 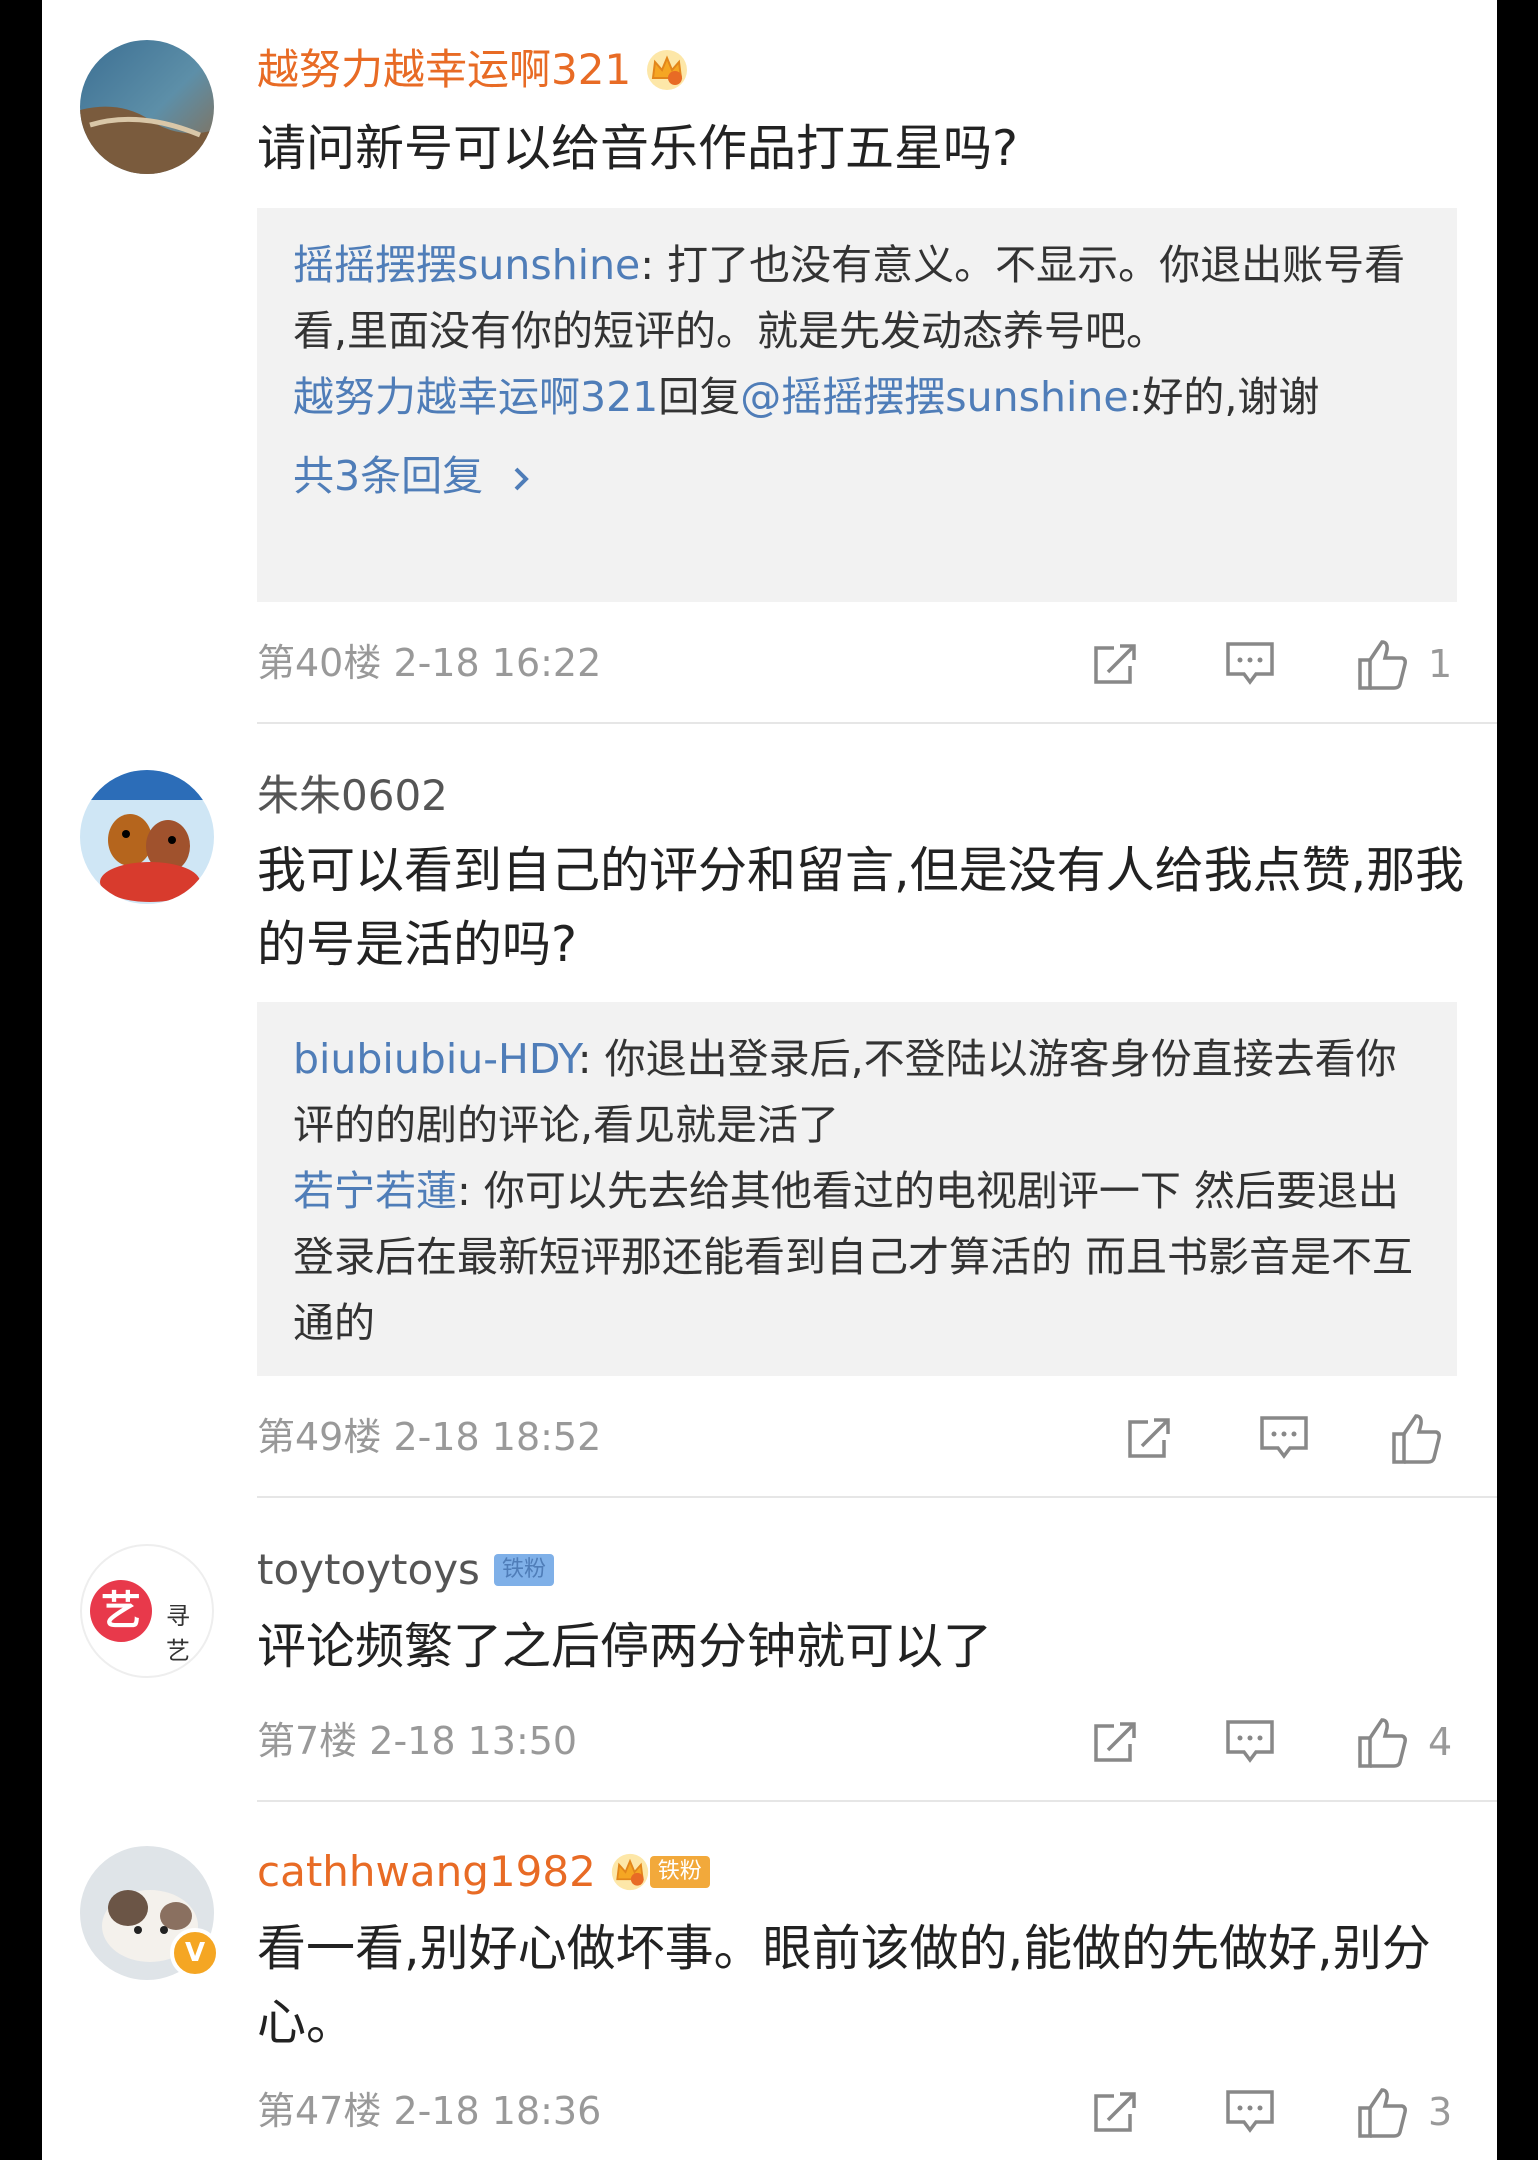 I want to click on floor-number: 第40楼, so click(x=319, y=663).